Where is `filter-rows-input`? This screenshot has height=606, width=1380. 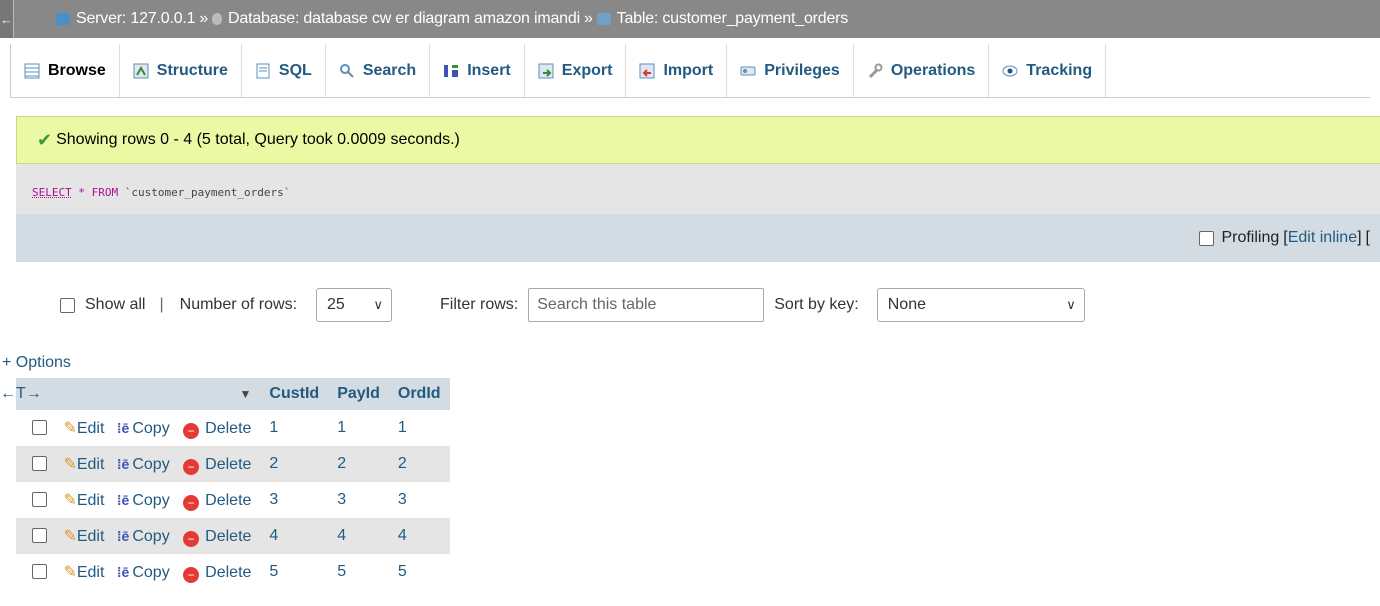 filter-rows-input is located at coordinates (646, 305).